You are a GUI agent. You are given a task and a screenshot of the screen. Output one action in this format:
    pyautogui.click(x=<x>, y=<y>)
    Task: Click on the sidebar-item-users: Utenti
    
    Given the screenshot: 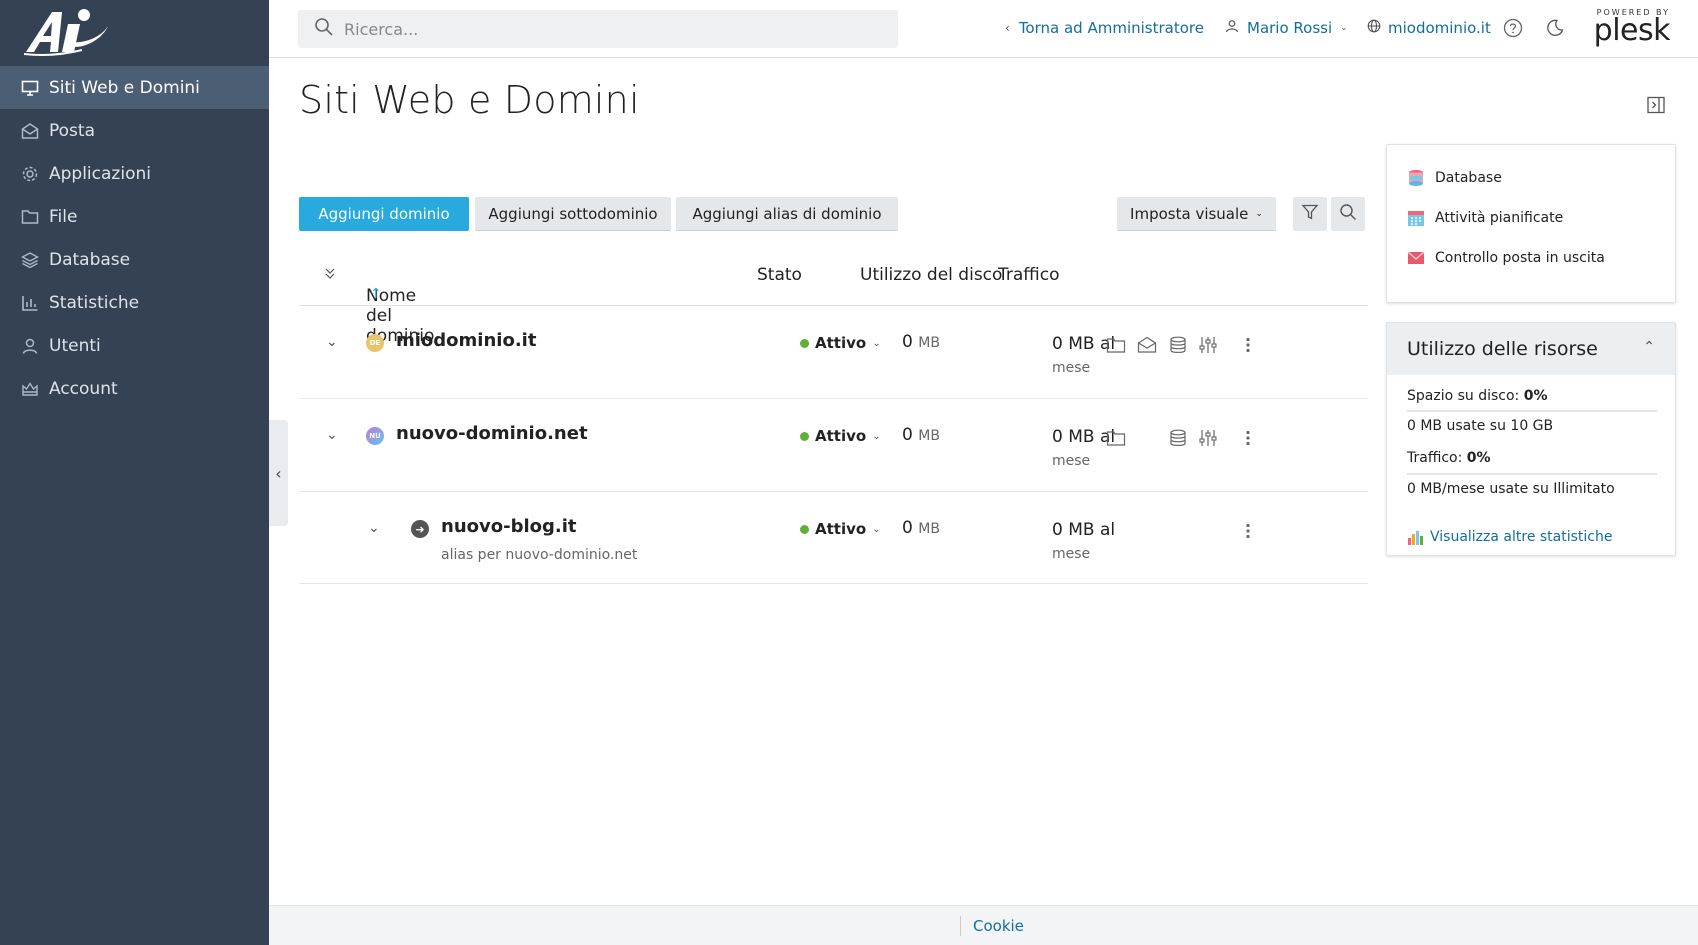 What is the action you would take?
    pyautogui.click(x=134, y=345)
    